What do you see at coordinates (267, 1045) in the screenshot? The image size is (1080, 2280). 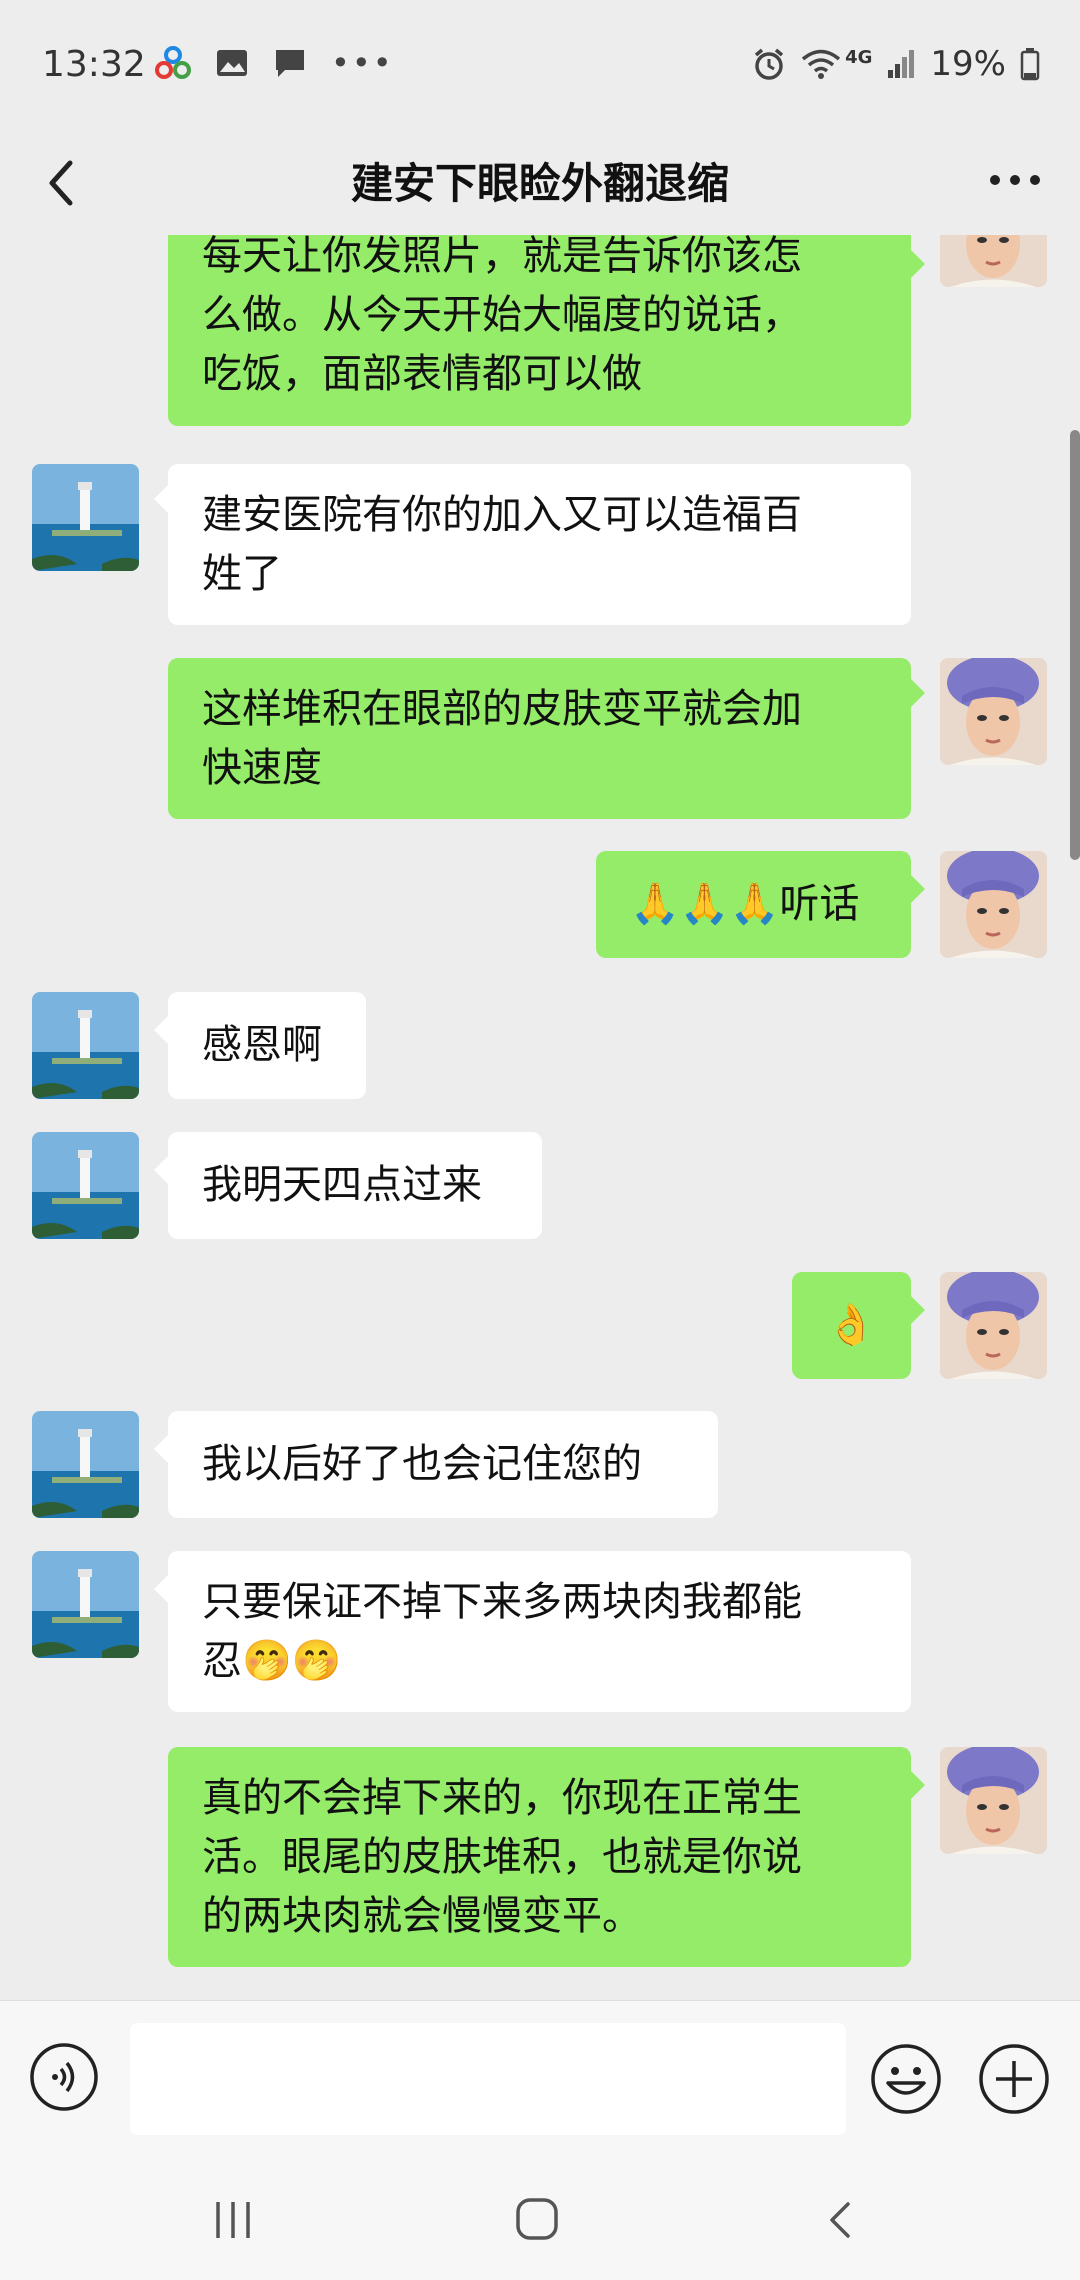 I see `message-bubble-other: 感恩啊` at bounding box center [267, 1045].